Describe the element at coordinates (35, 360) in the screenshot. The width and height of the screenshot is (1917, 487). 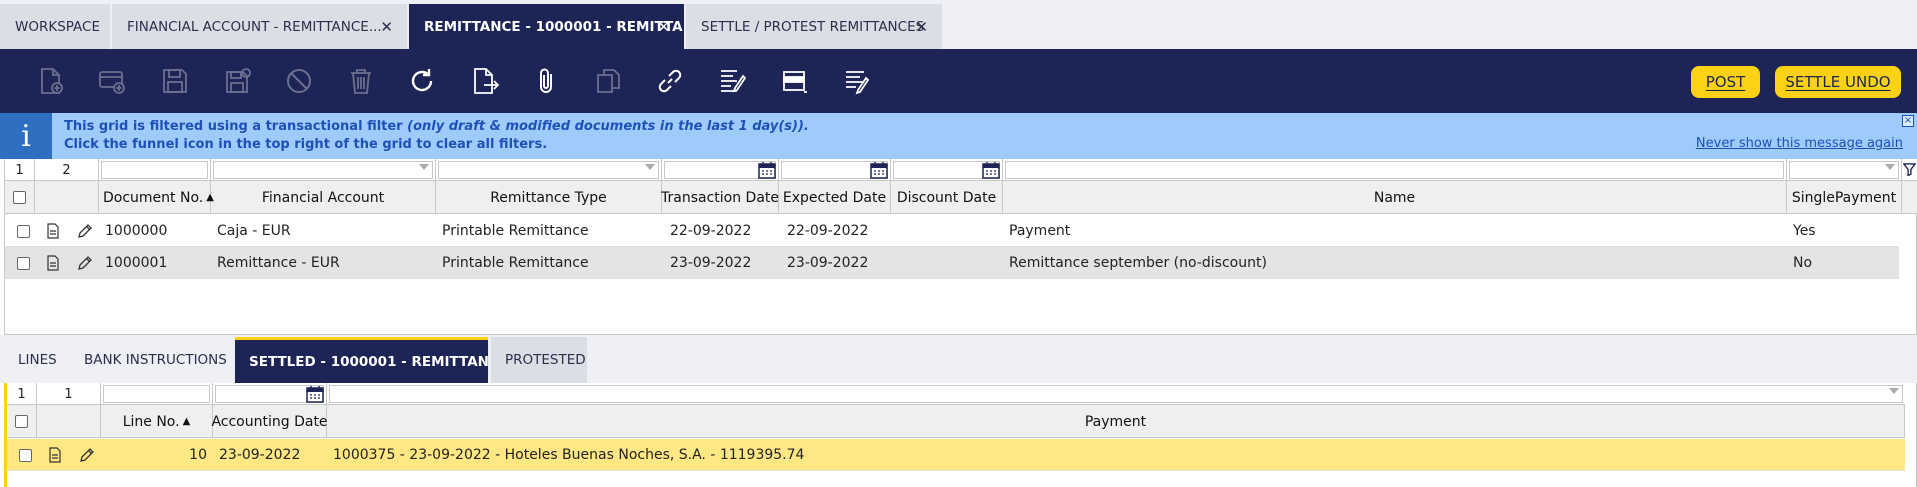
I see `tab-lines: LINES` at that location.